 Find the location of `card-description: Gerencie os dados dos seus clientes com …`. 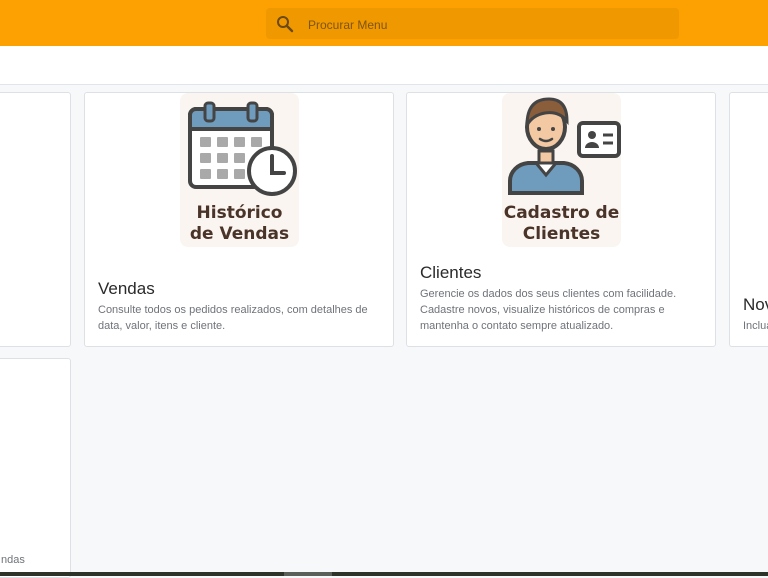

card-description: Gerencie os dados dos seus clientes com … is located at coordinates (548, 310).